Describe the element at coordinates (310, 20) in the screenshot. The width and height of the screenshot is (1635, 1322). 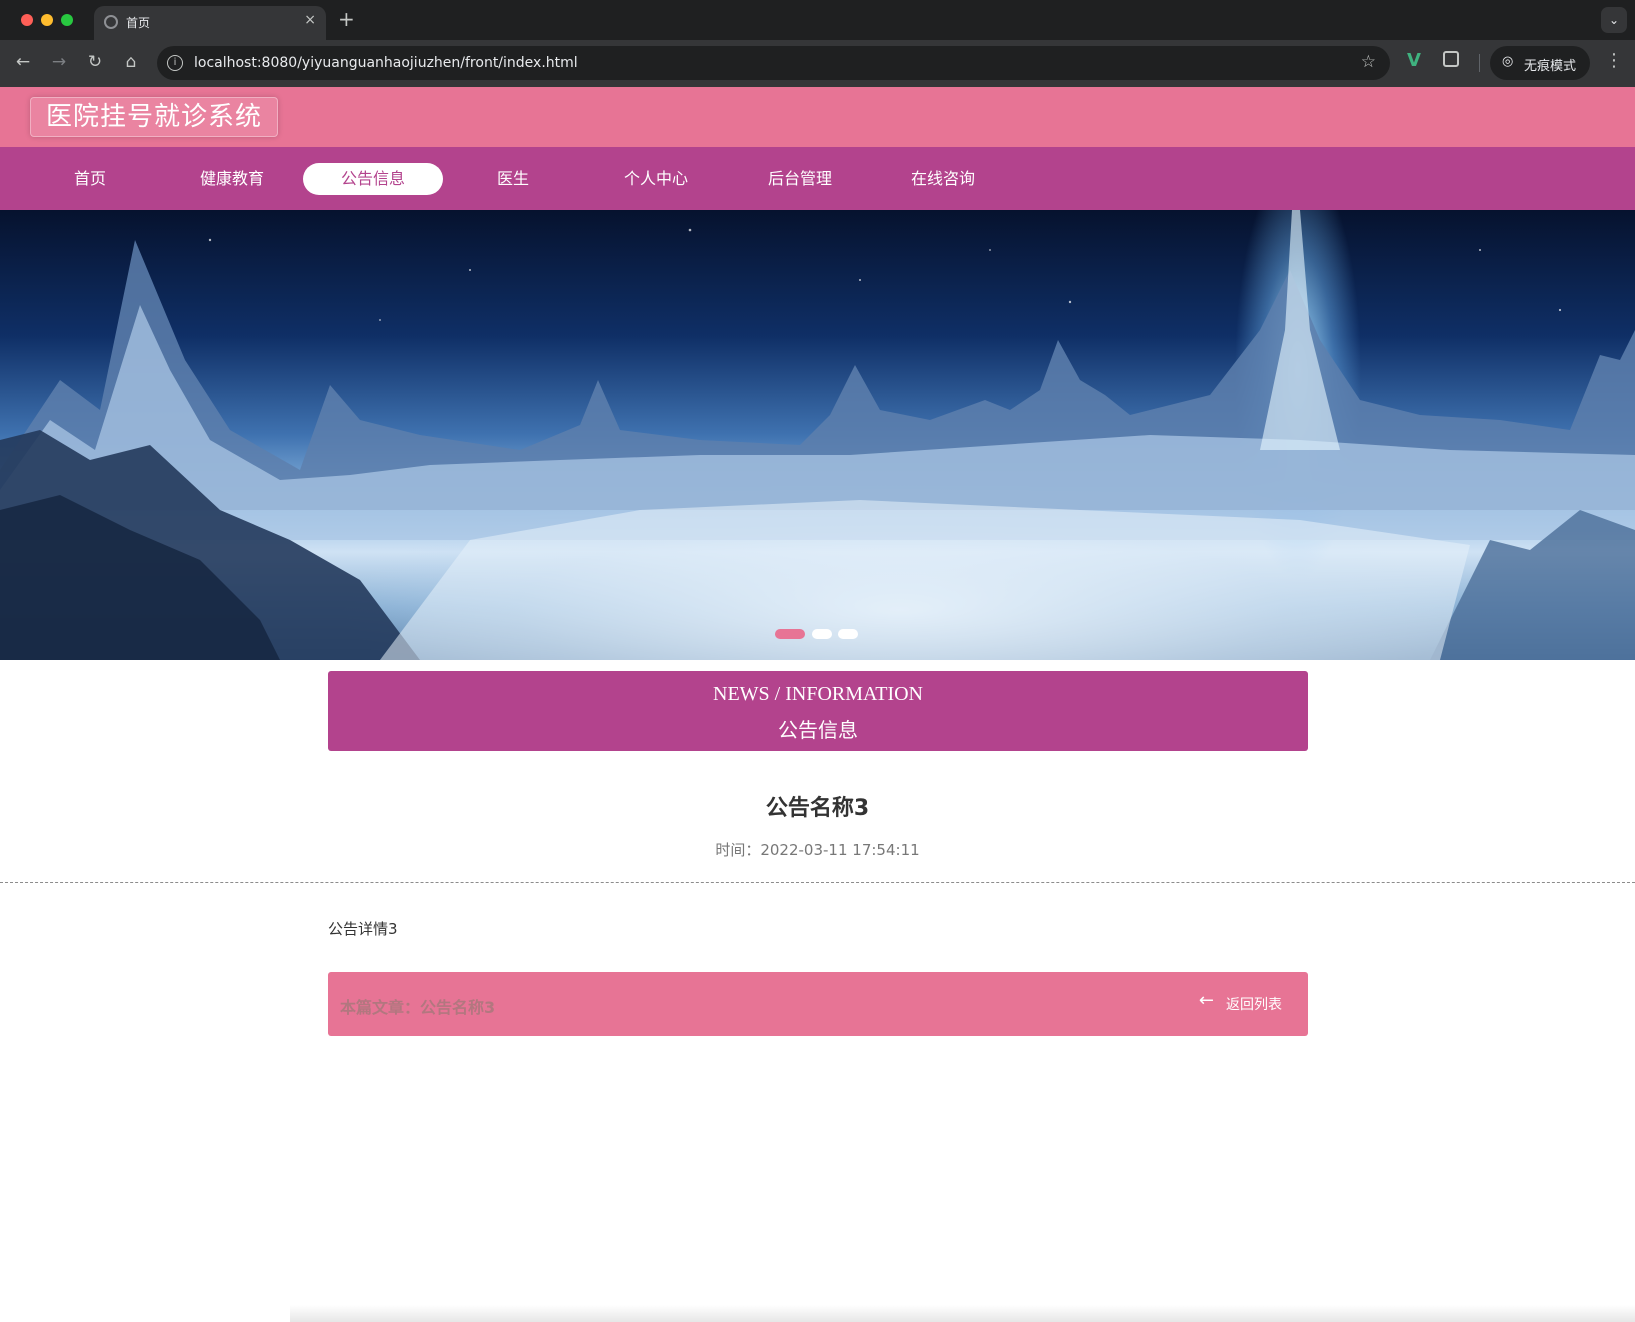
I see `tab-close-icon: ×` at that location.